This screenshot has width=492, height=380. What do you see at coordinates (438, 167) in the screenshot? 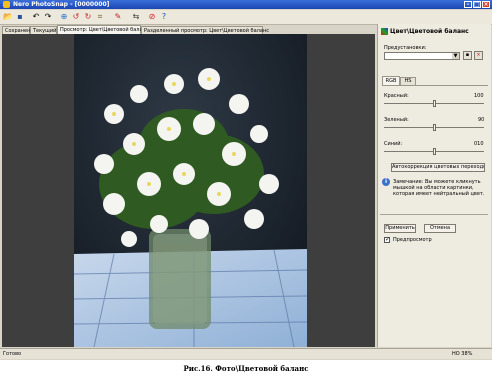
I see `auto-correct-button: Автокоррекция цветовых переходов` at bounding box center [438, 167].